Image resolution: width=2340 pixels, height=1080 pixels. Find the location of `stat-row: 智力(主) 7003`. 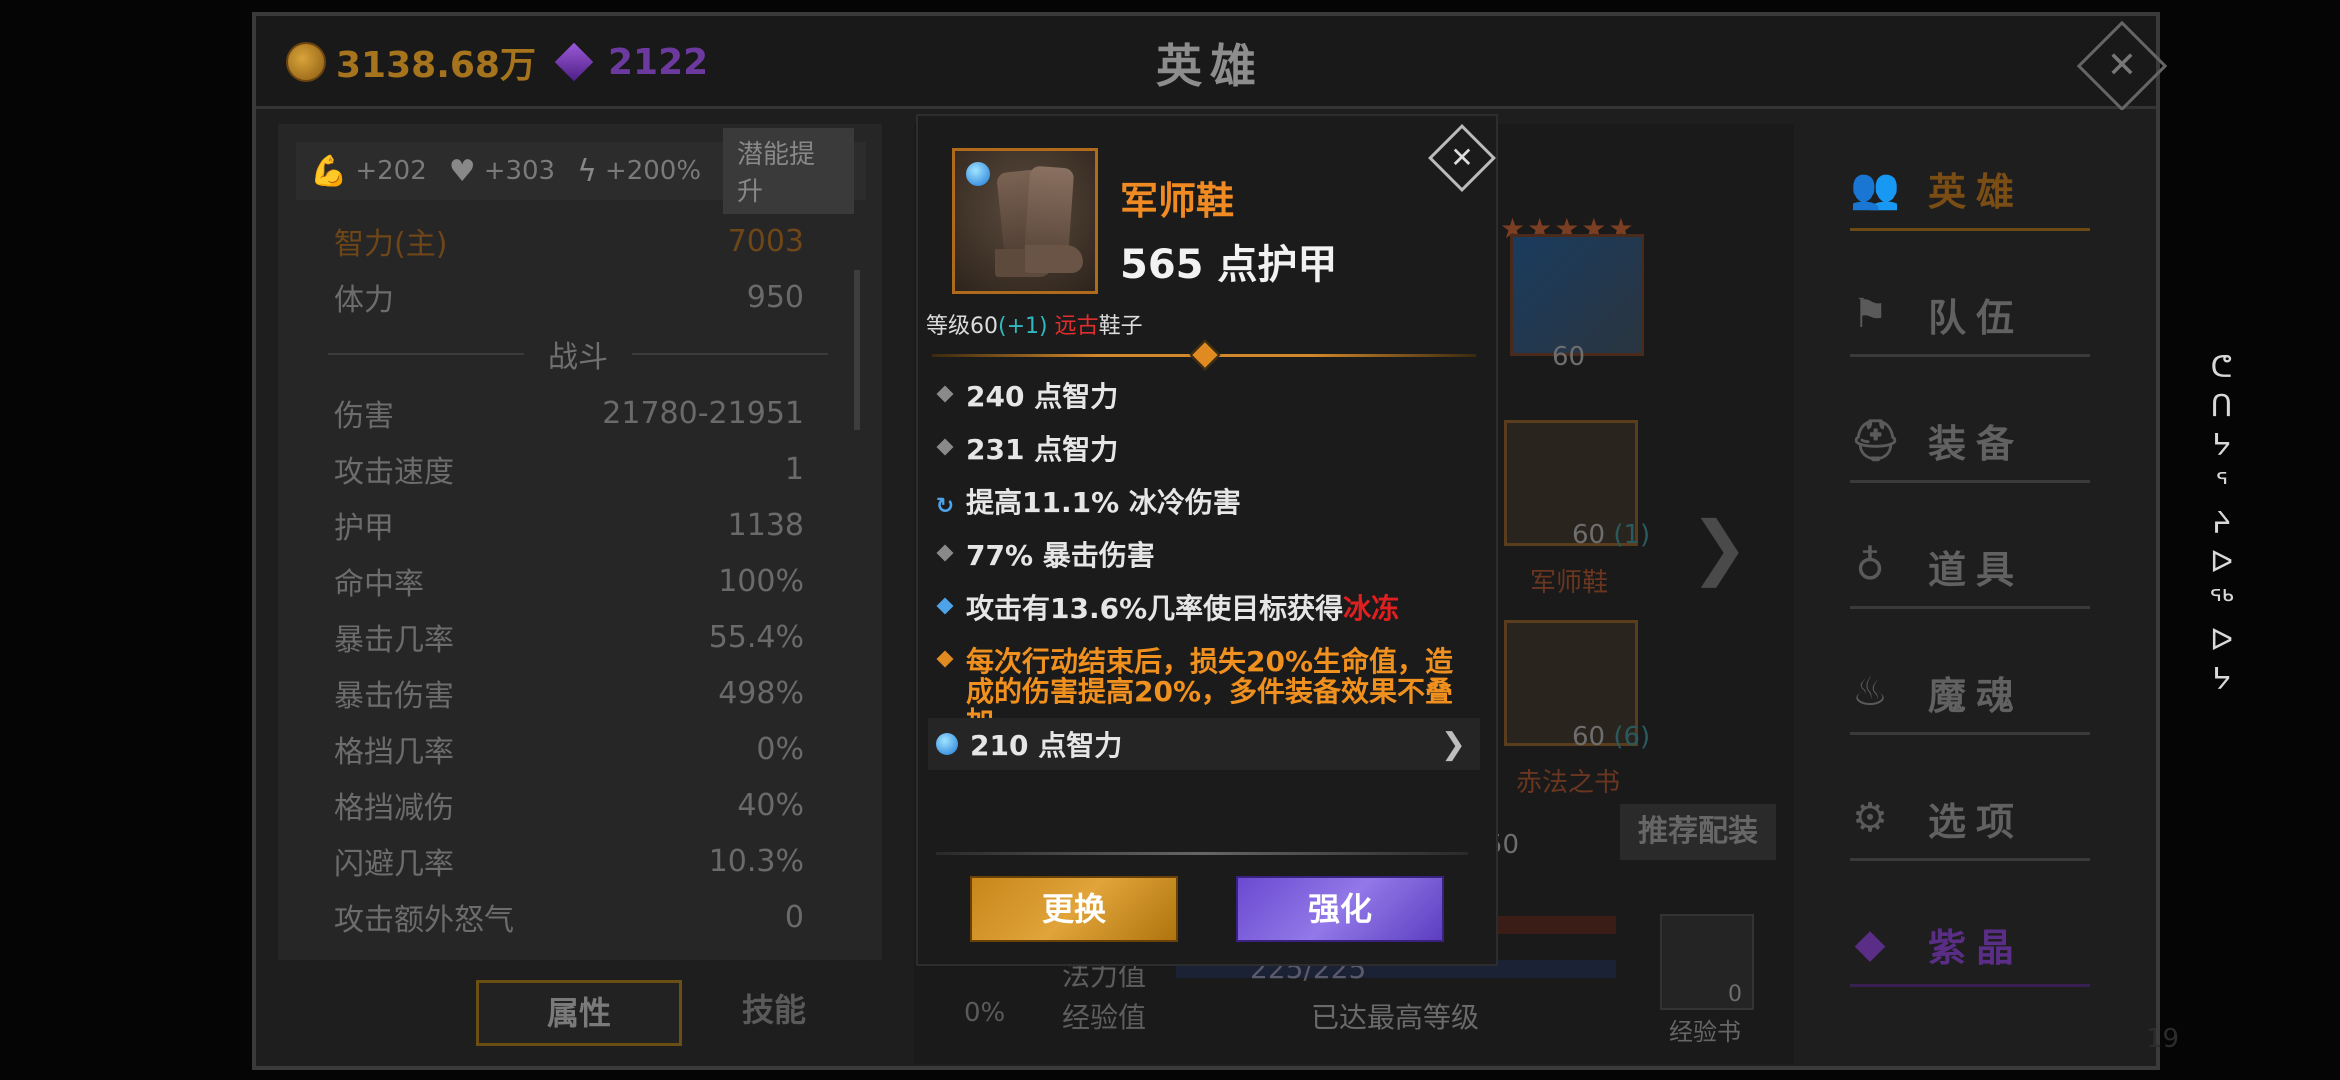

stat-row: 智力(主) 7003 is located at coordinates (569, 241).